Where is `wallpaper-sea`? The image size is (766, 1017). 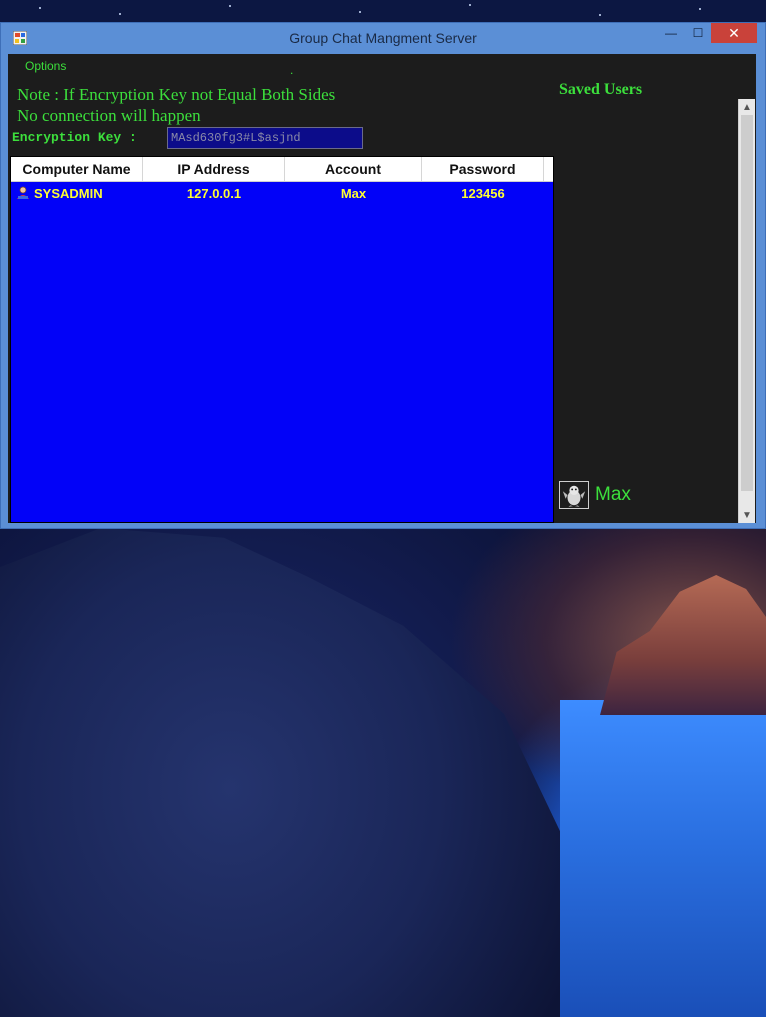 wallpaper-sea is located at coordinates (663, 858).